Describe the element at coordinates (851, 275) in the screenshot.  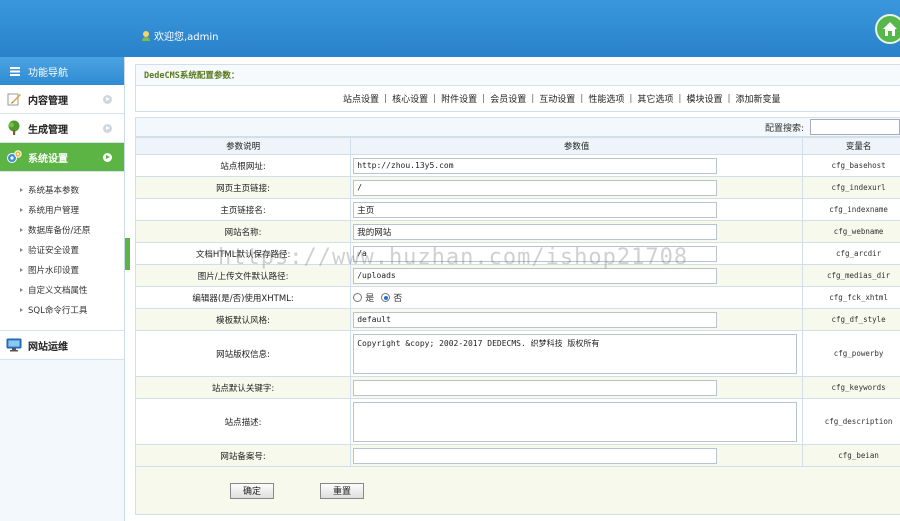
I see `var-name: cfg_medias_dir` at that location.